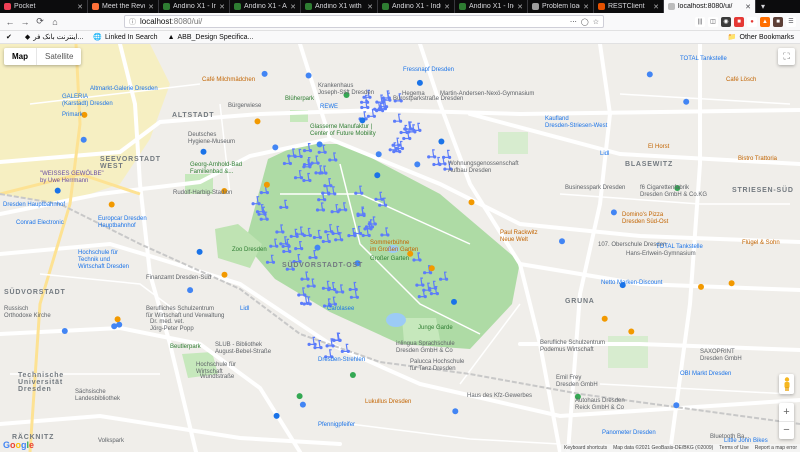 This screenshot has height=452, width=800. Describe the element at coordinates (87, 101) in the screenshot. I see `map-place-label: GALERIA (Karstadt) Dresden` at that location.